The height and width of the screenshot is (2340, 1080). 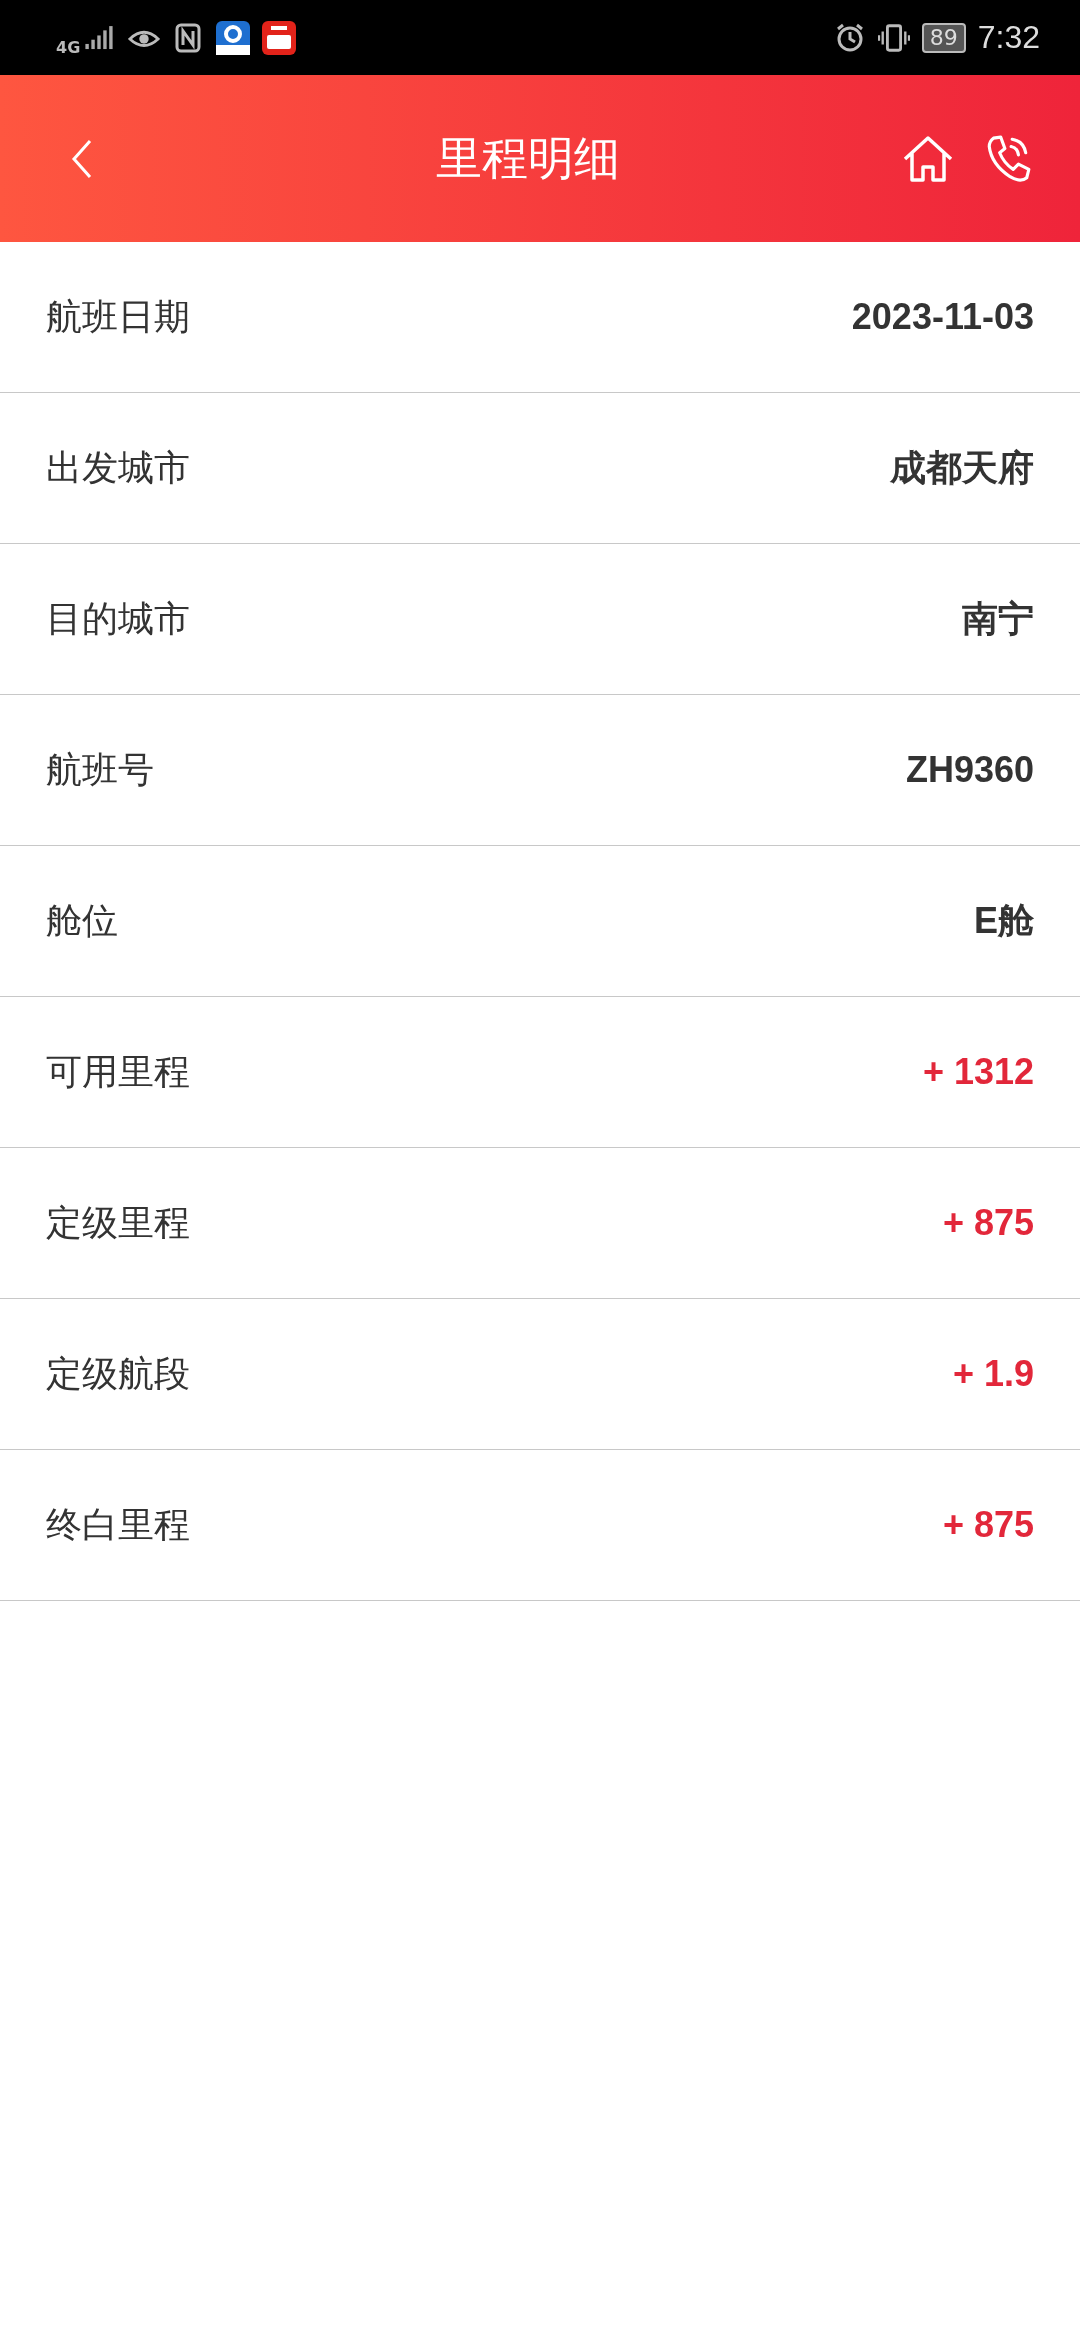 What do you see at coordinates (928, 158) in the screenshot?
I see `home-icon` at bounding box center [928, 158].